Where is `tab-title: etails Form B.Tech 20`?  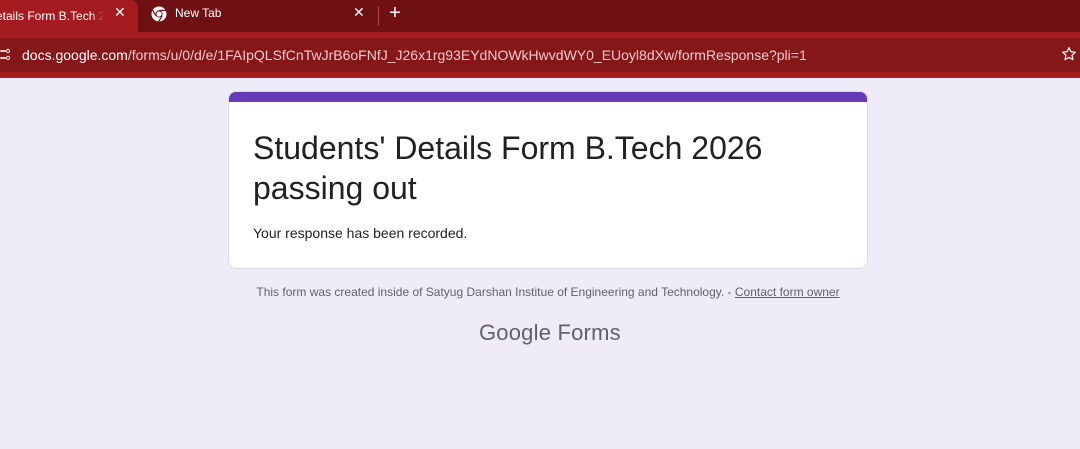
tab-title: etails Form B.Tech 20 is located at coordinates (52, 16).